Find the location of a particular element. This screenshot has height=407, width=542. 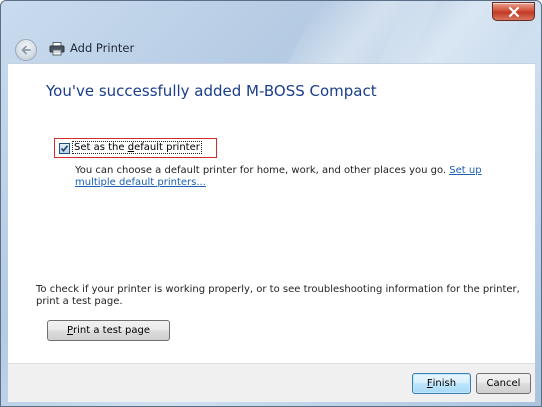

back-button is located at coordinates (26, 50).